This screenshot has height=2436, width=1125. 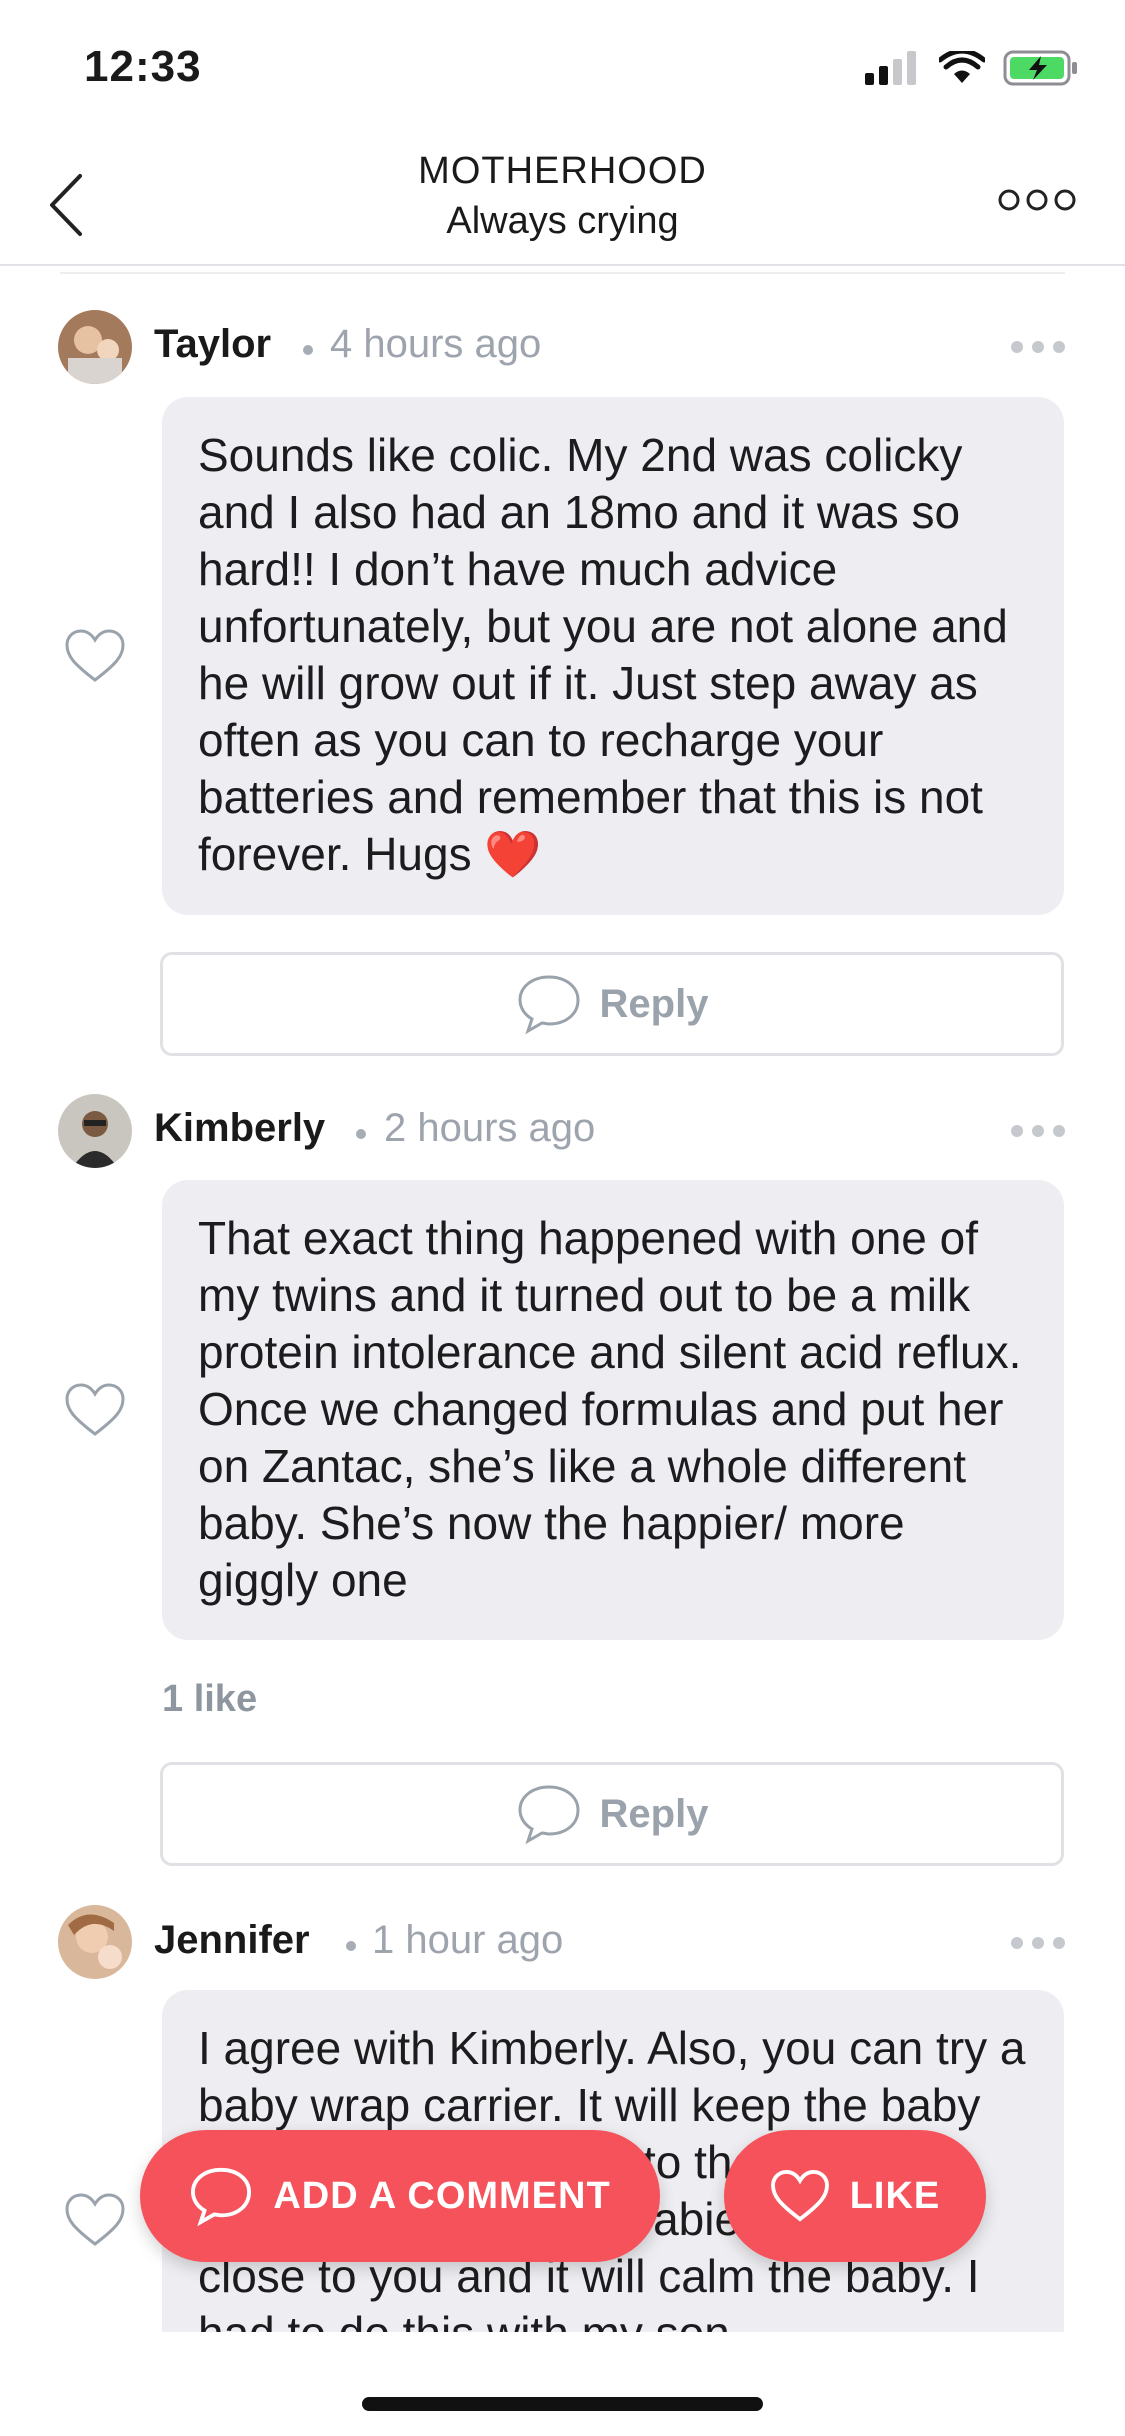 I want to click on comment-time: 1 hour ago, so click(x=468, y=1940).